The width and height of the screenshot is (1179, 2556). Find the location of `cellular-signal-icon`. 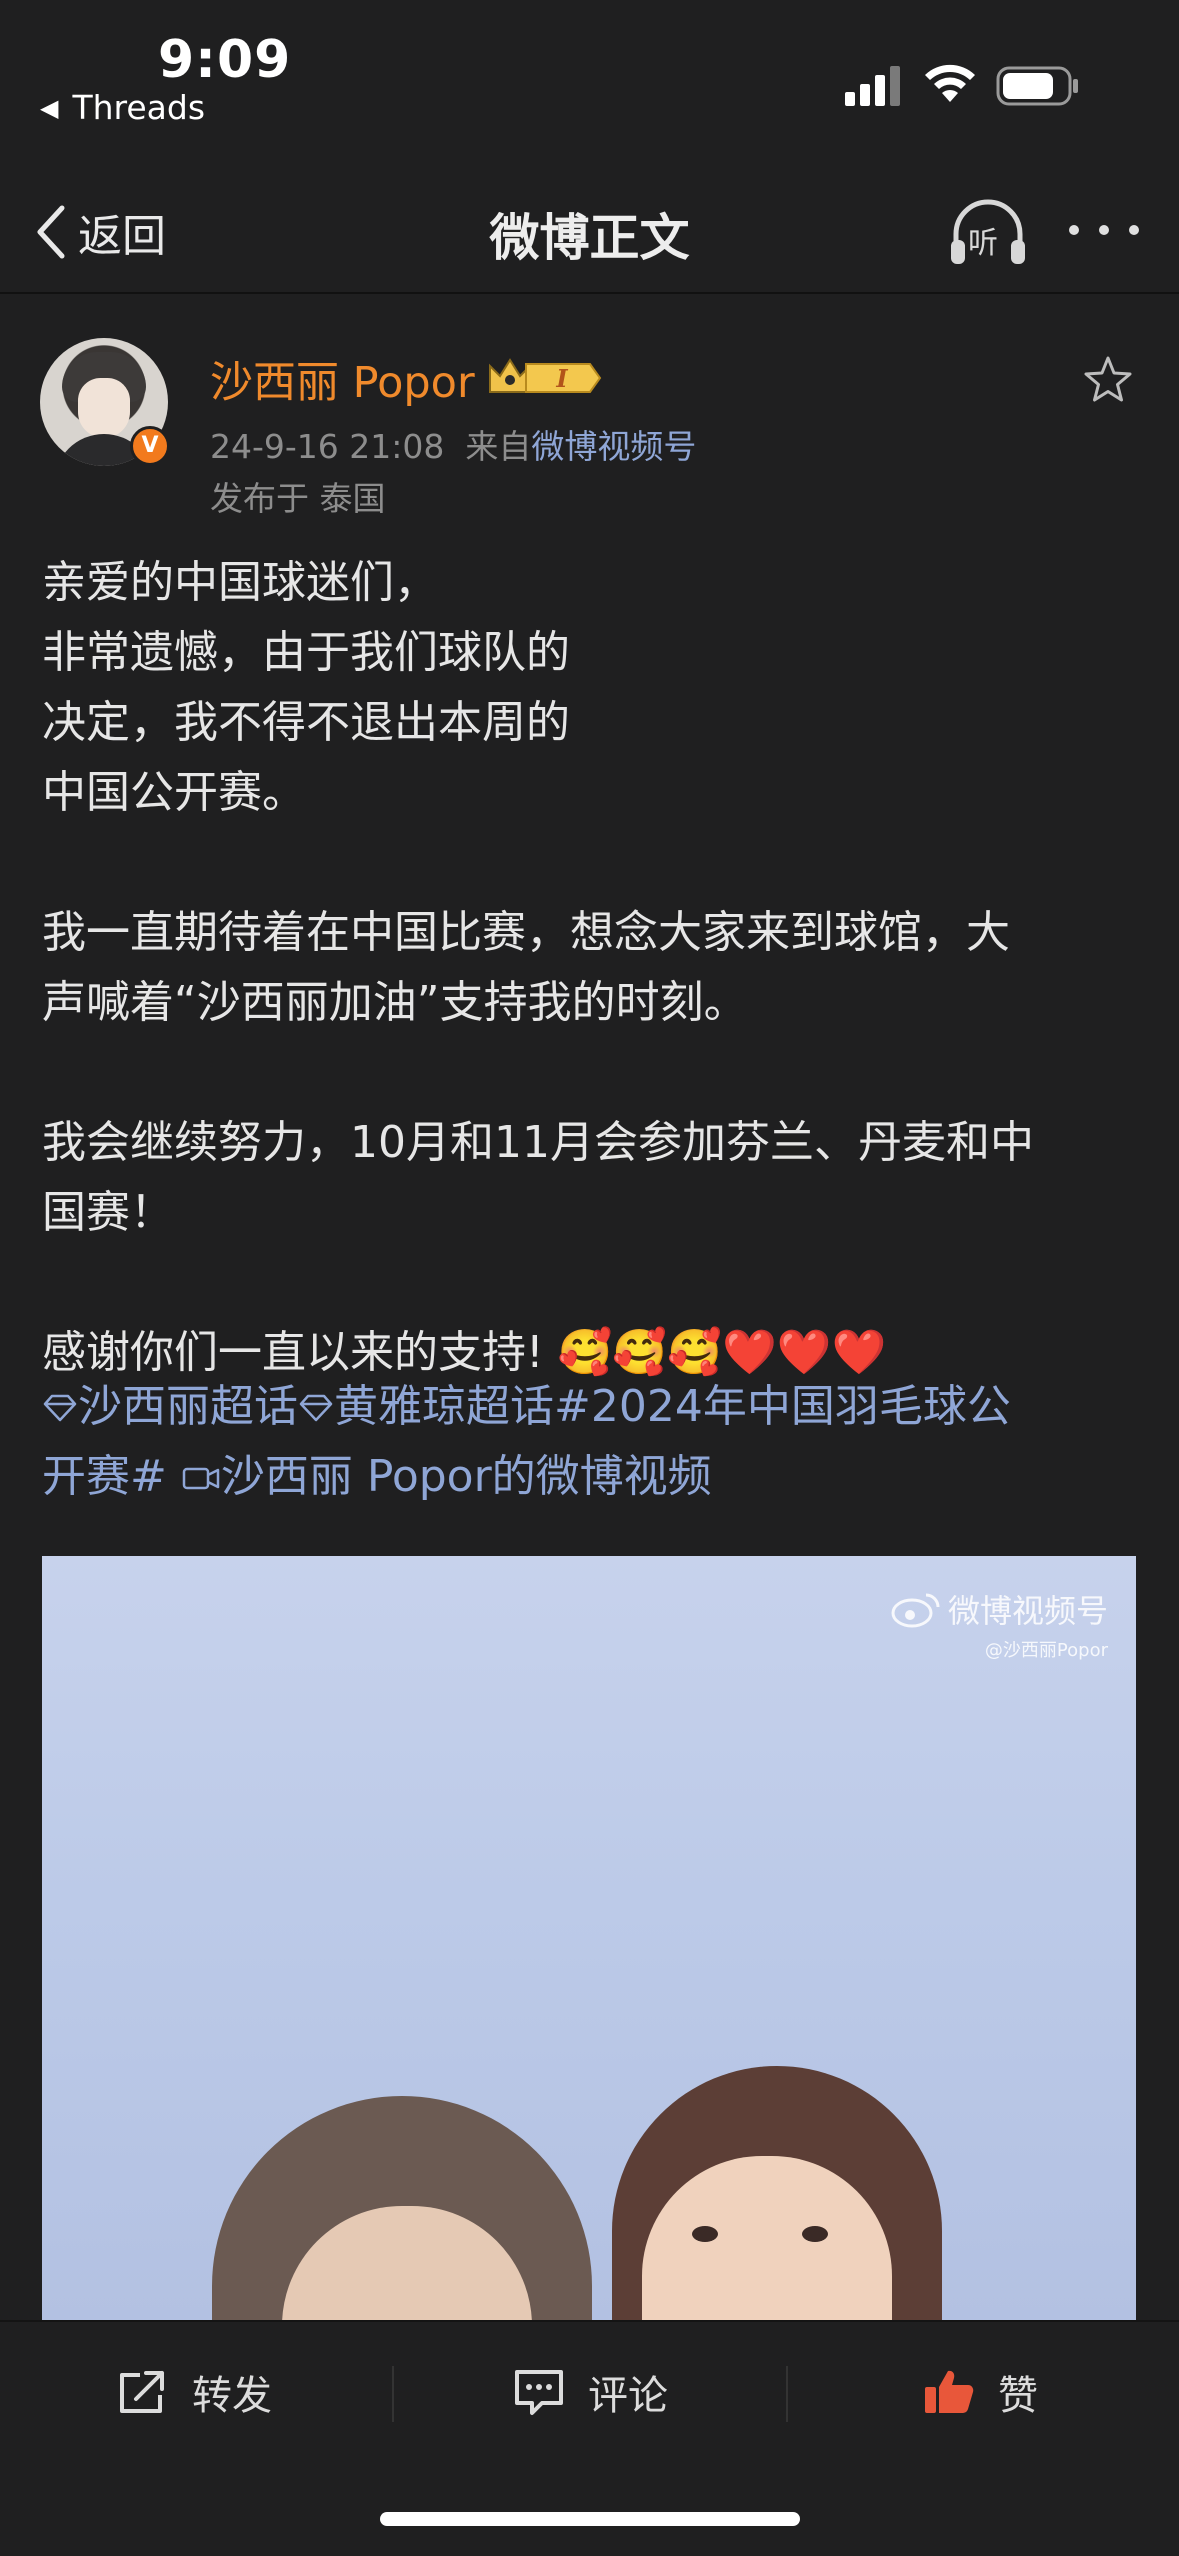

cellular-signal-icon is located at coordinates (872, 86).